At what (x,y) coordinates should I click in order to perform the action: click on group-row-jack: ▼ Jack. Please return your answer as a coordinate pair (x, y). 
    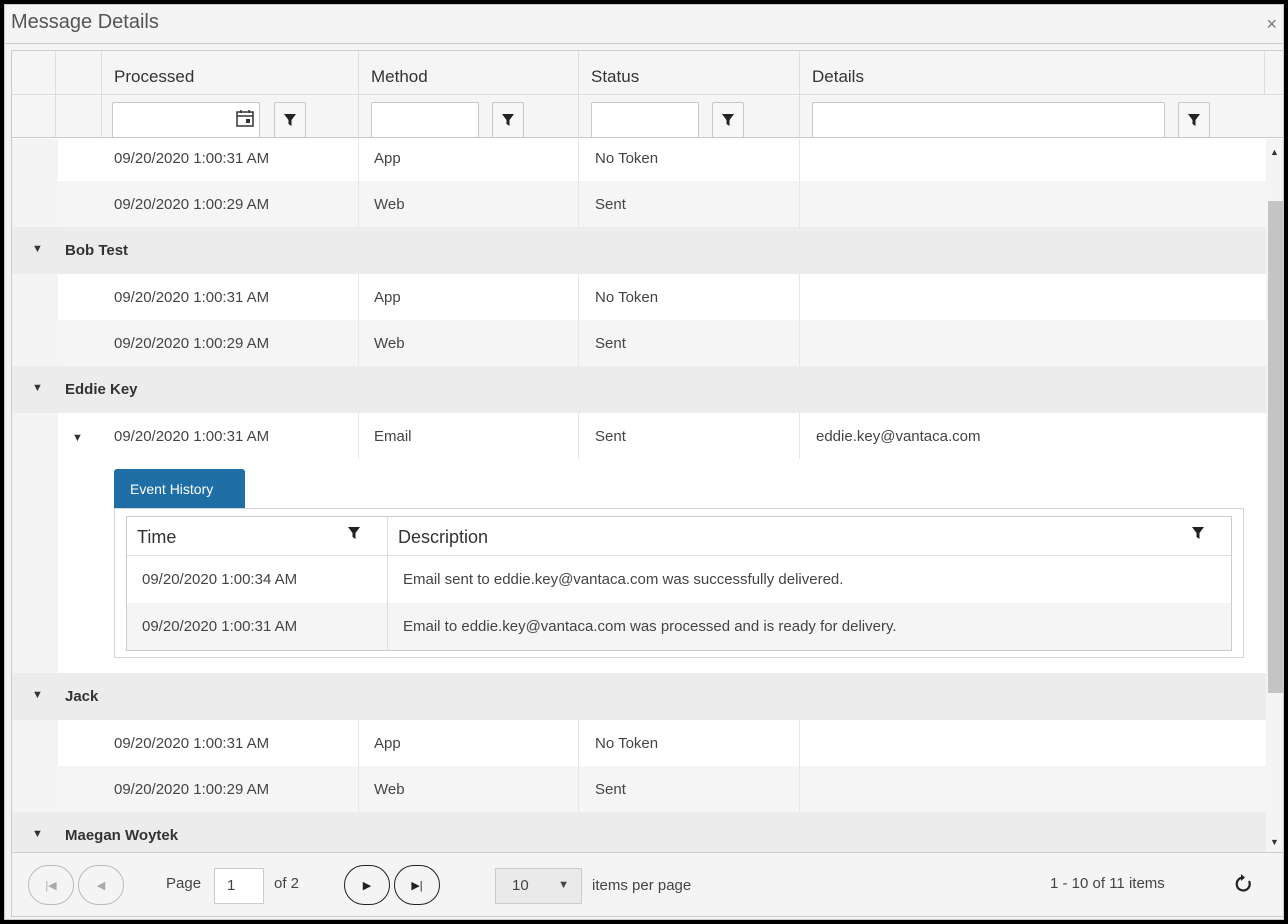
    Looking at the image, I should click on (639, 696).